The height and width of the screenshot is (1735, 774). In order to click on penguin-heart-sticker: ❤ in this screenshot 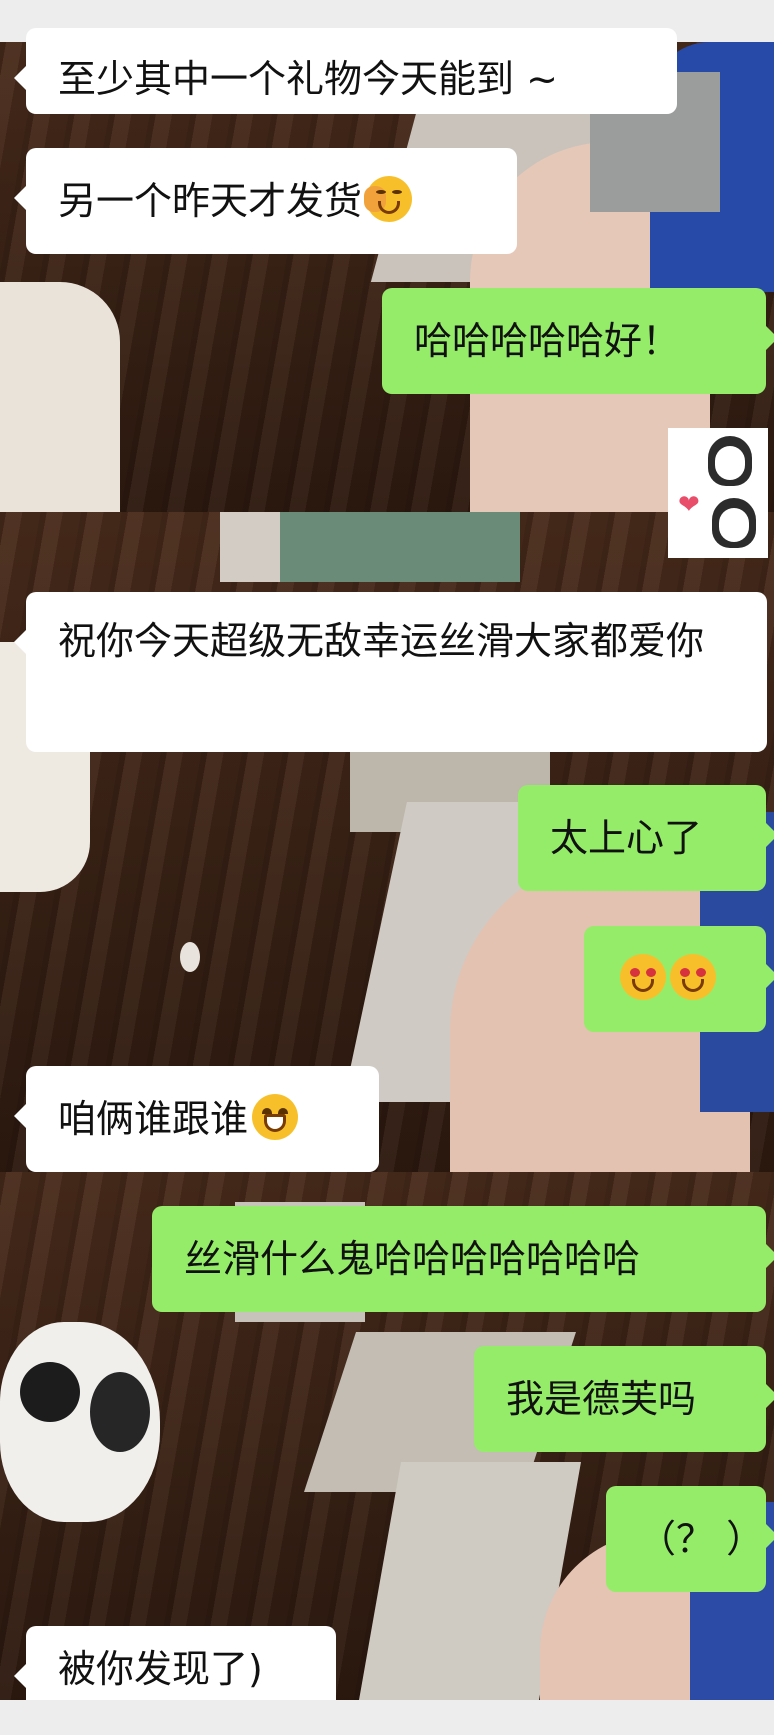, I will do `click(718, 493)`.